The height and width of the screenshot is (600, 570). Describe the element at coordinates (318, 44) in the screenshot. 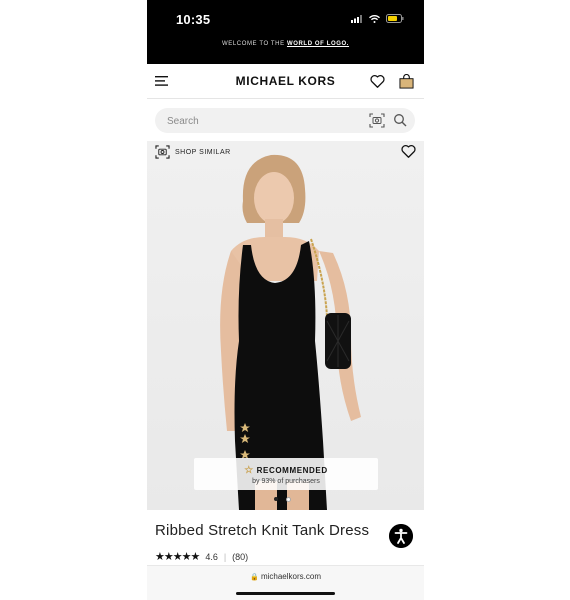

I see `promo-link: WORLD OF LOGO.` at that location.